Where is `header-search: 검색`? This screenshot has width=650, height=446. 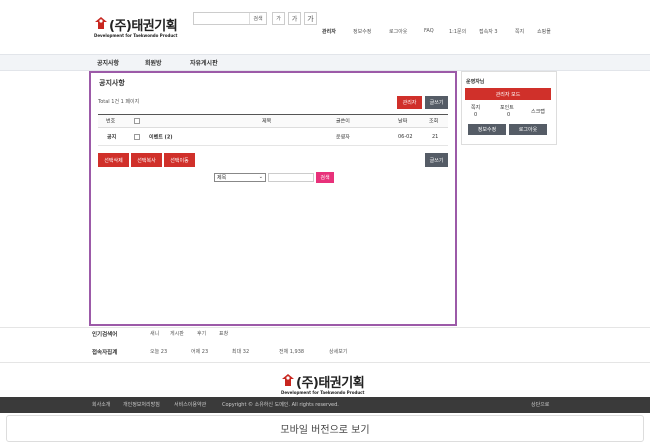
header-search: 검색 is located at coordinates (230, 18).